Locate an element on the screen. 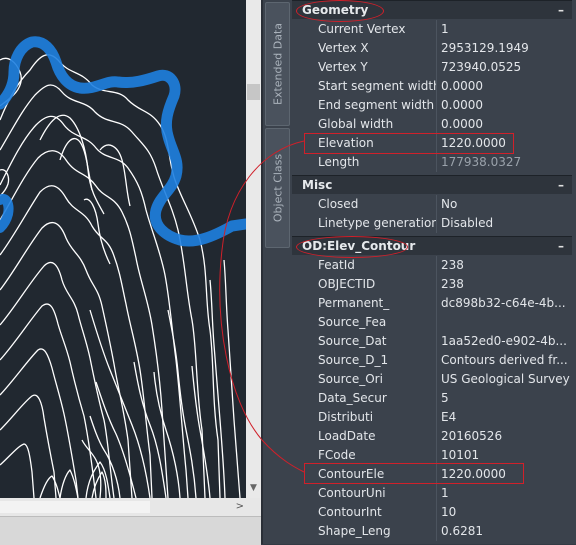 This screenshot has width=576, height=545. property-value is located at coordinates (504, 322).